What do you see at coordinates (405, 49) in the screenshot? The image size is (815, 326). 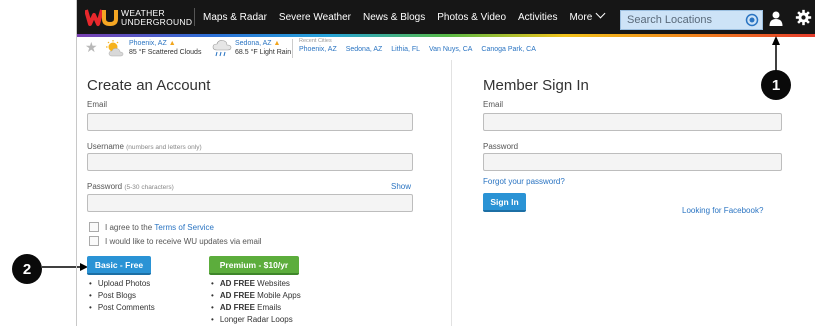 I see `recent-city: Lithia, FL` at bounding box center [405, 49].